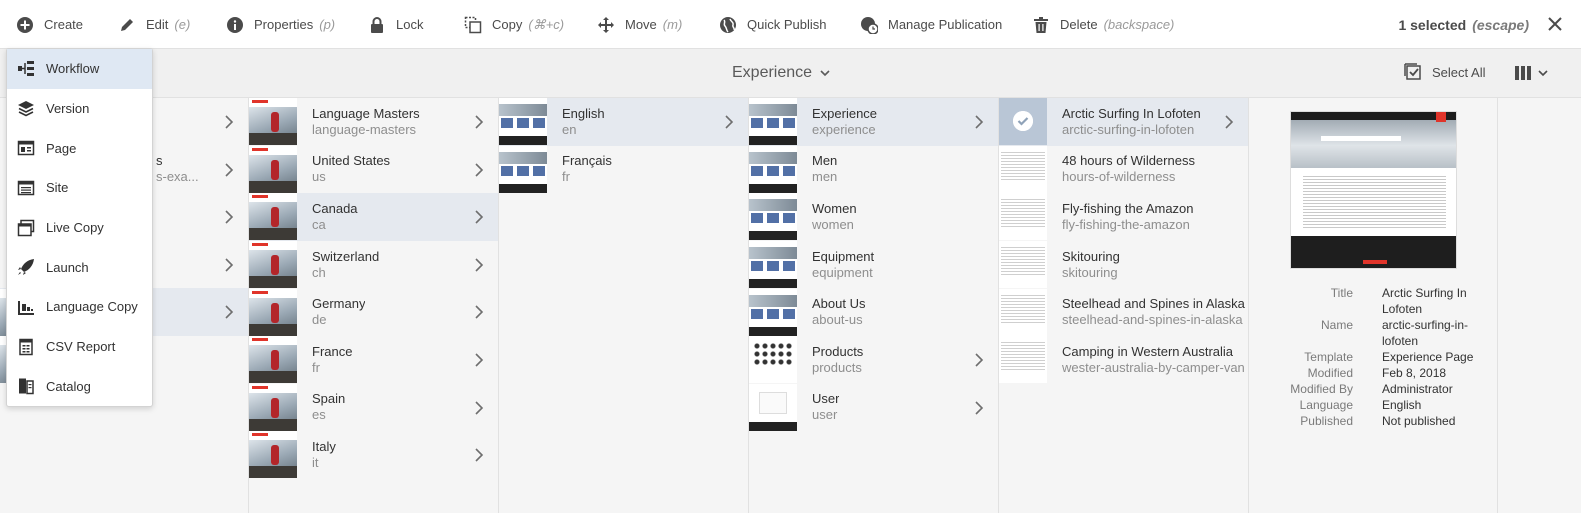  I want to click on close-selection-button, so click(1555, 24).